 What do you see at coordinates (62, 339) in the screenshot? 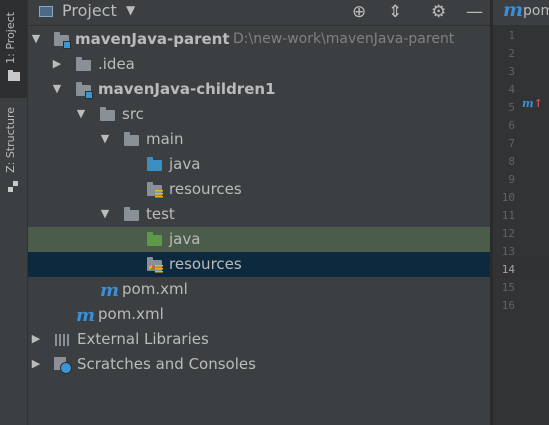
I see `library-icon` at bounding box center [62, 339].